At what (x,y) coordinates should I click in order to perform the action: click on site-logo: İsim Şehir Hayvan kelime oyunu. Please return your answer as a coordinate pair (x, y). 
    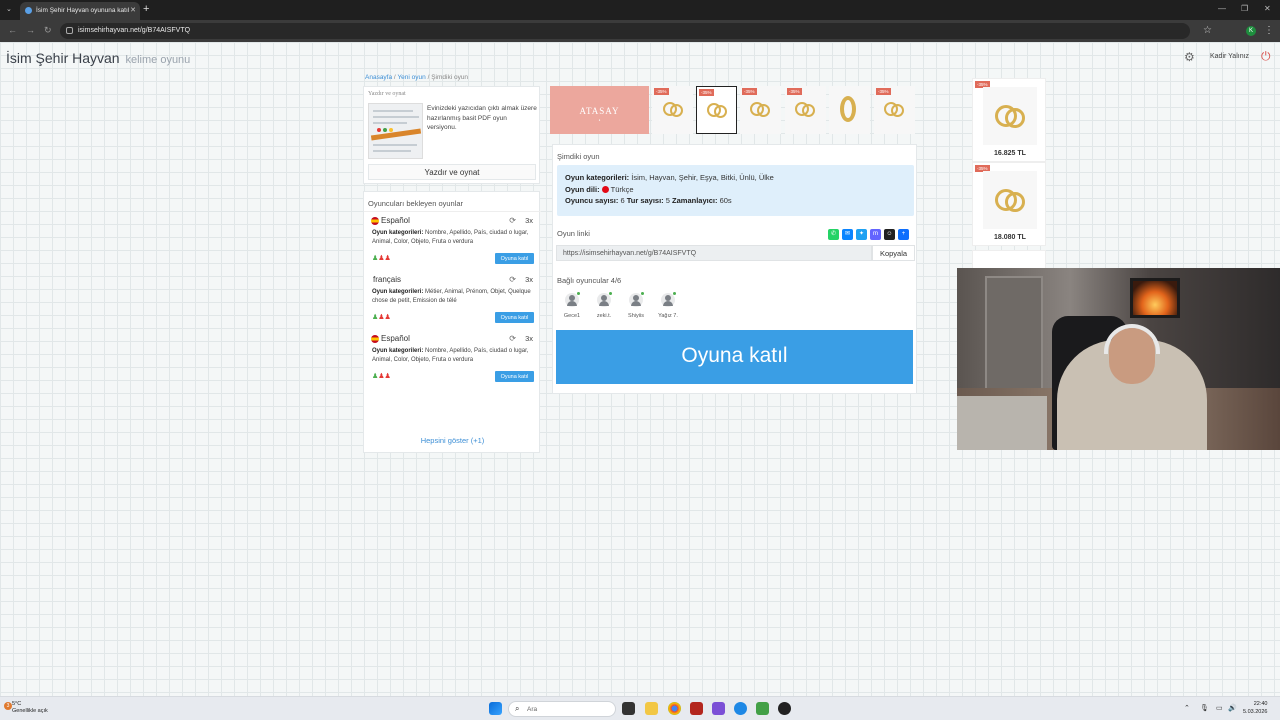
    Looking at the image, I should click on (98, 58).